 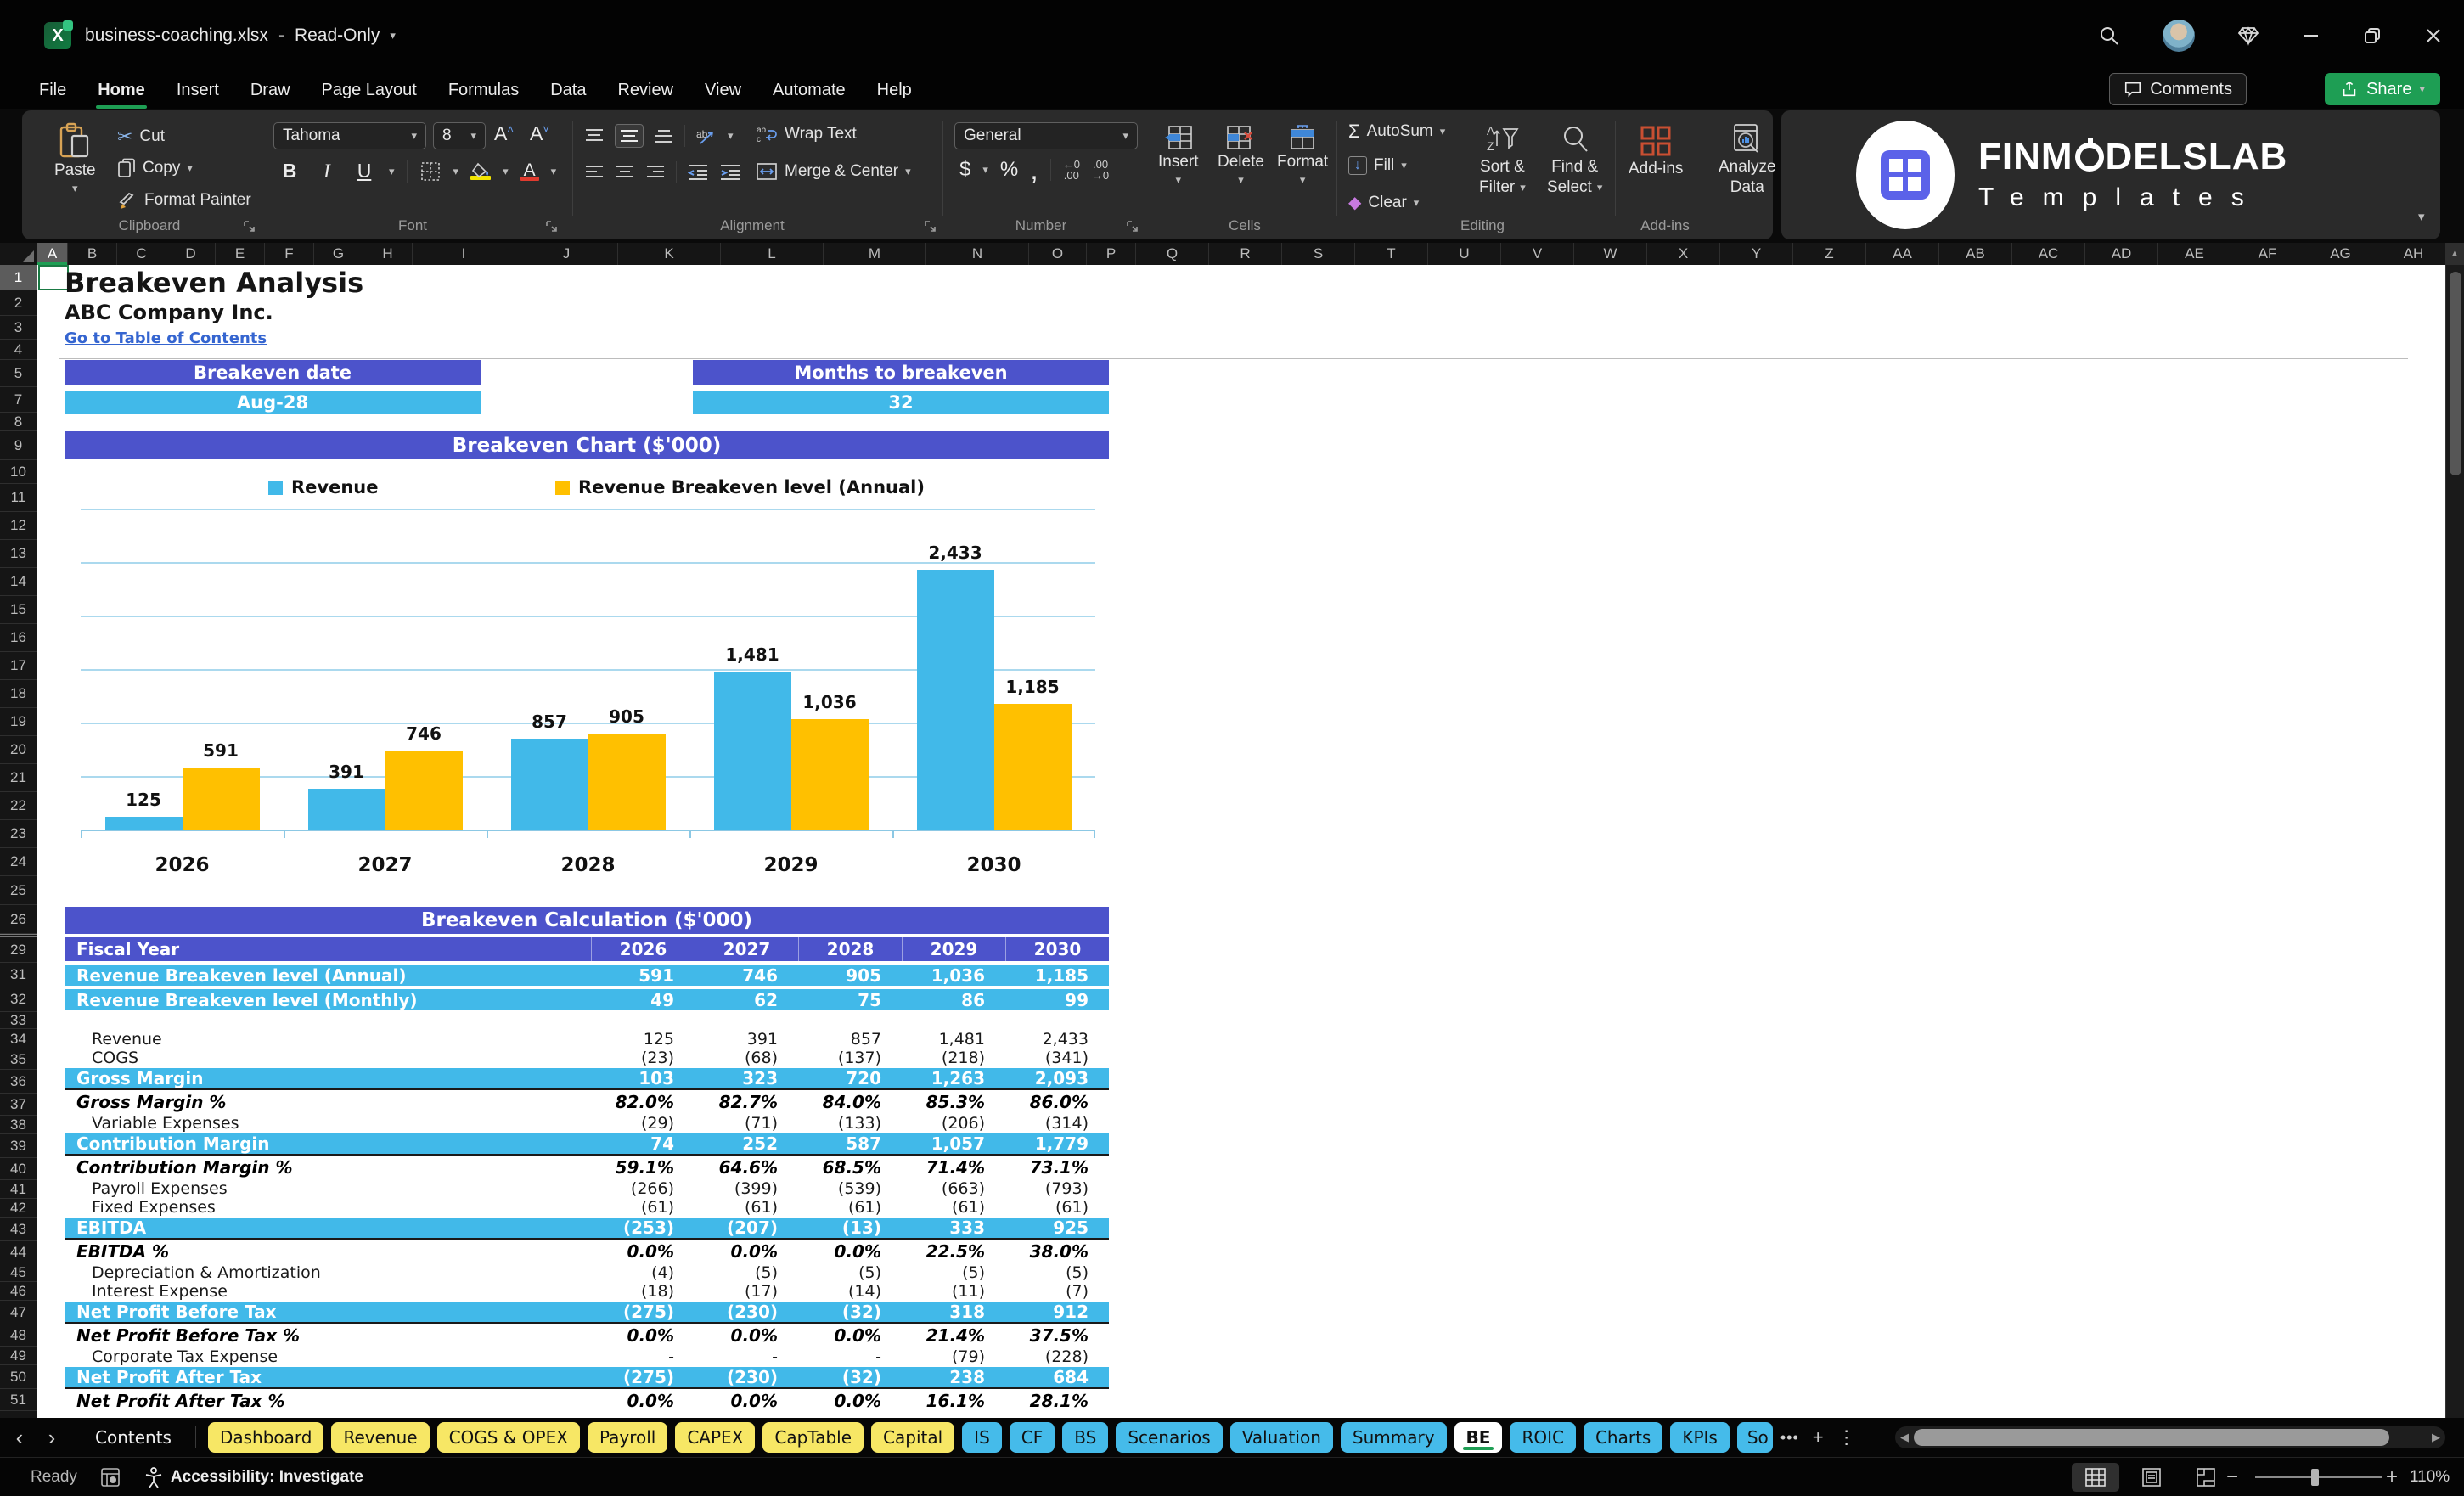 I want to click on close-button, so click(x=2433, y=35).